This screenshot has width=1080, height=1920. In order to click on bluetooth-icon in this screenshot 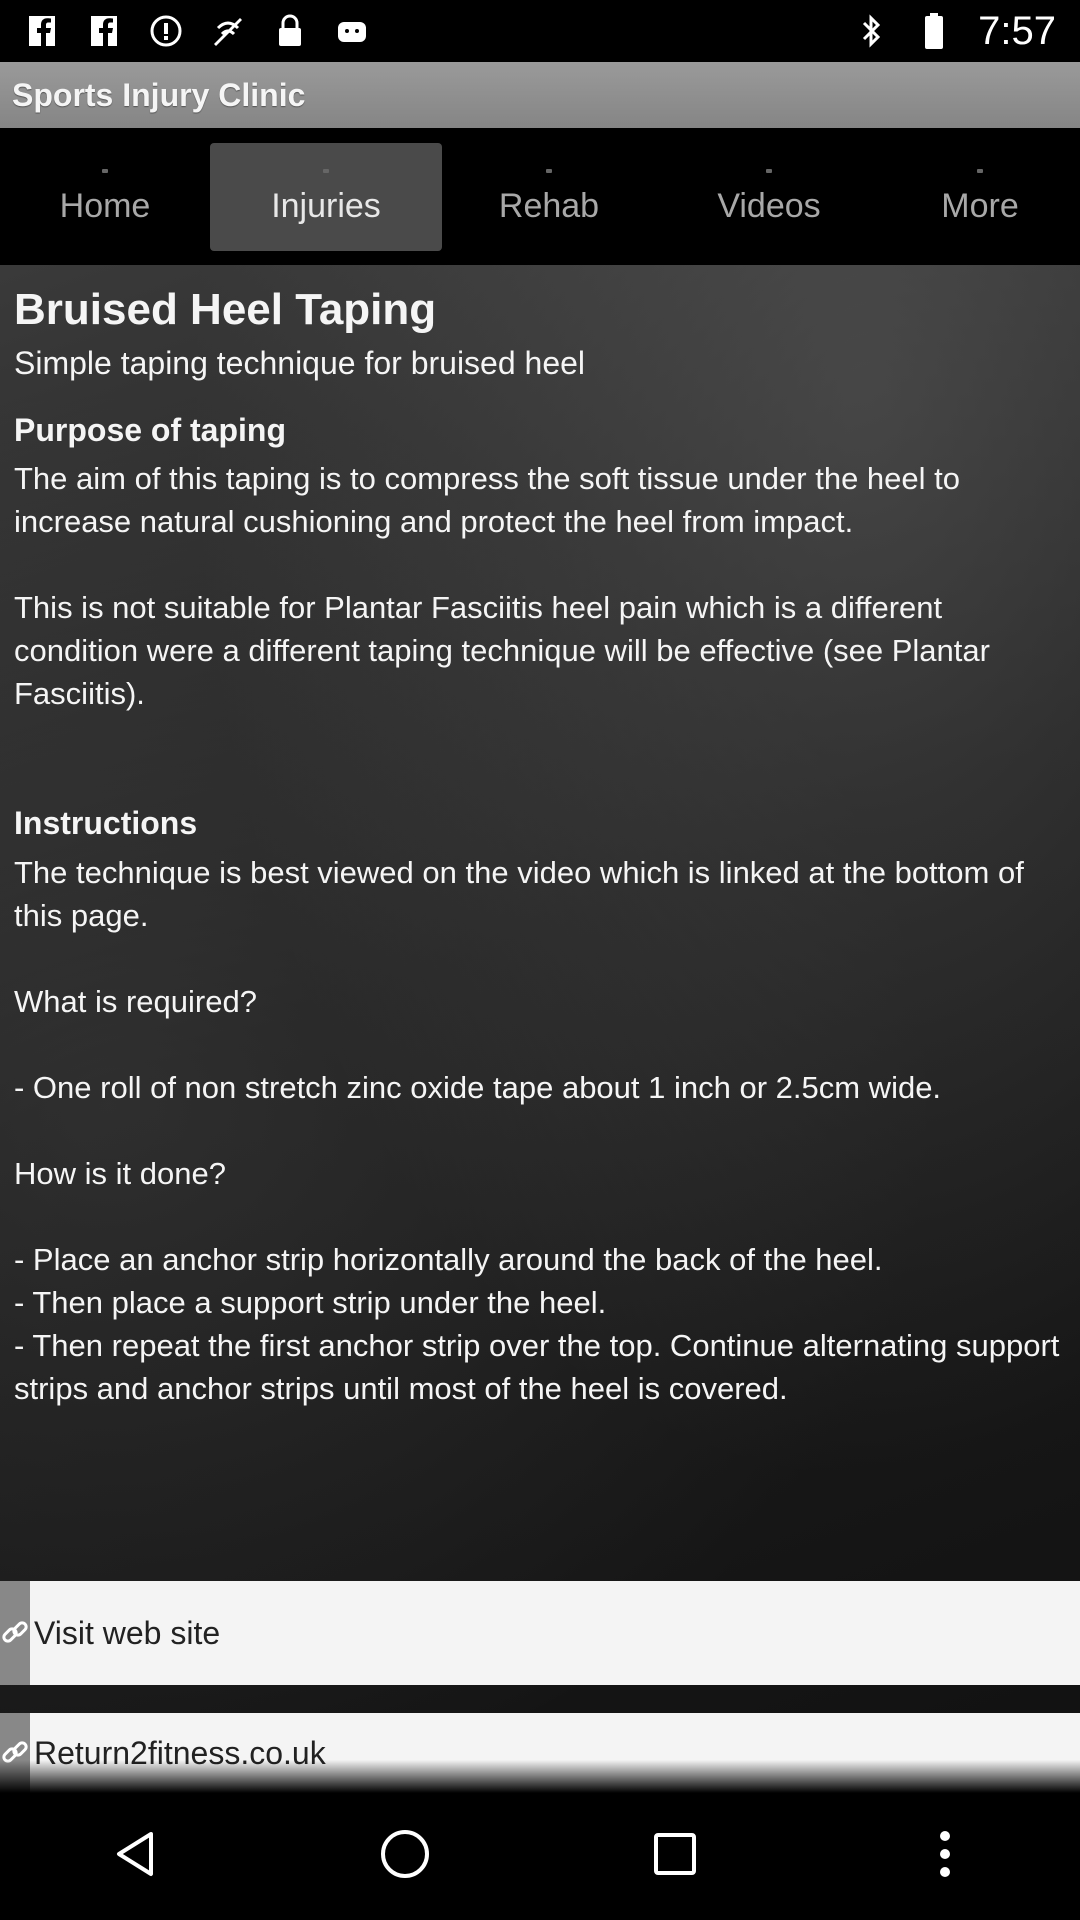, I will do `click(872, 31)`.